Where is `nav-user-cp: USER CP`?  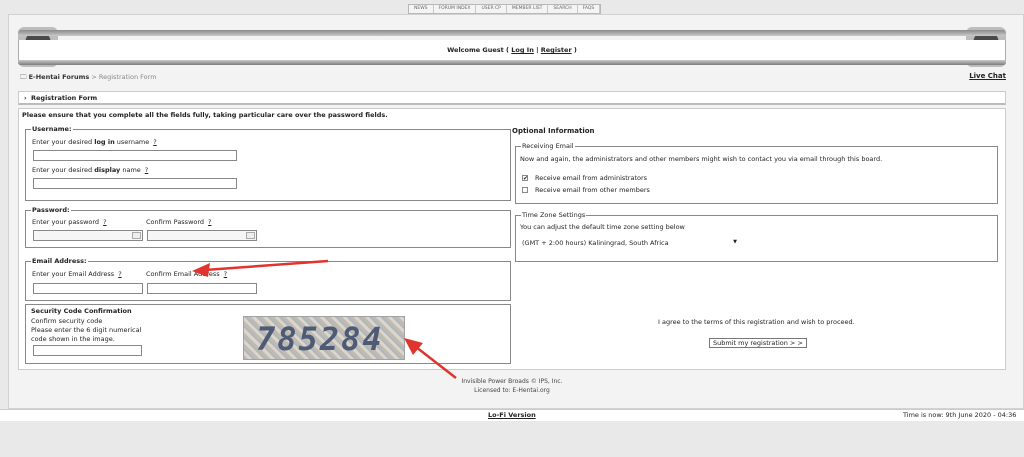
nav-user-cp: USER CP is located at coordinates (491, 9).